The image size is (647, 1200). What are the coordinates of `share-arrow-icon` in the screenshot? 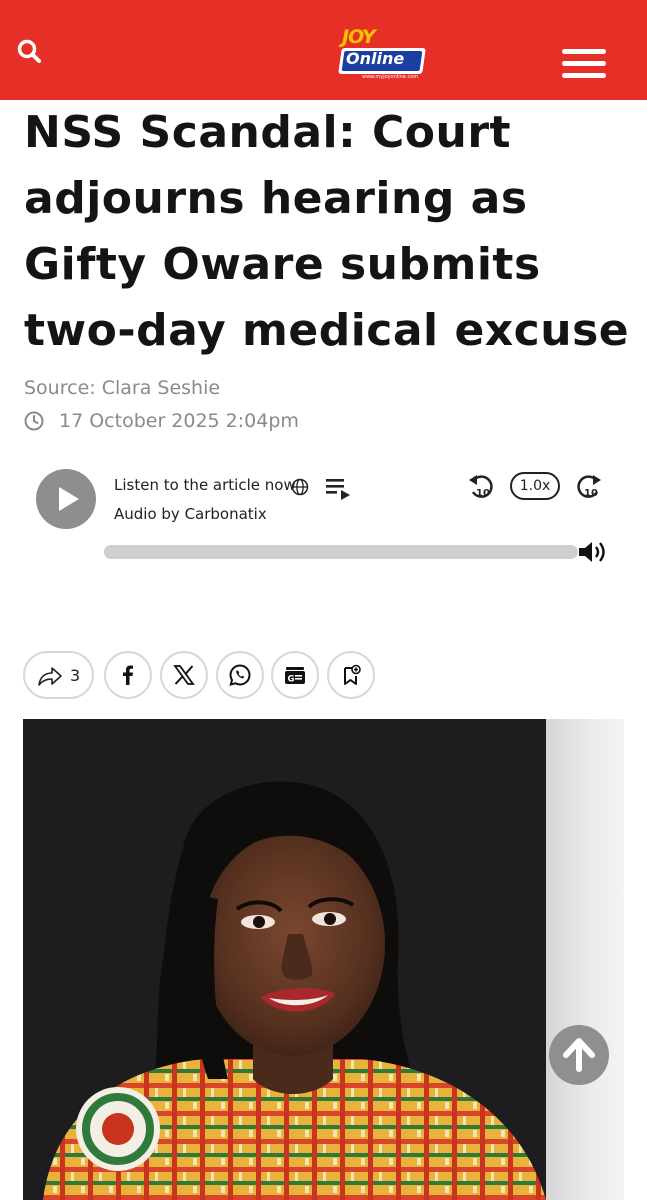 It's located at (50, 676).